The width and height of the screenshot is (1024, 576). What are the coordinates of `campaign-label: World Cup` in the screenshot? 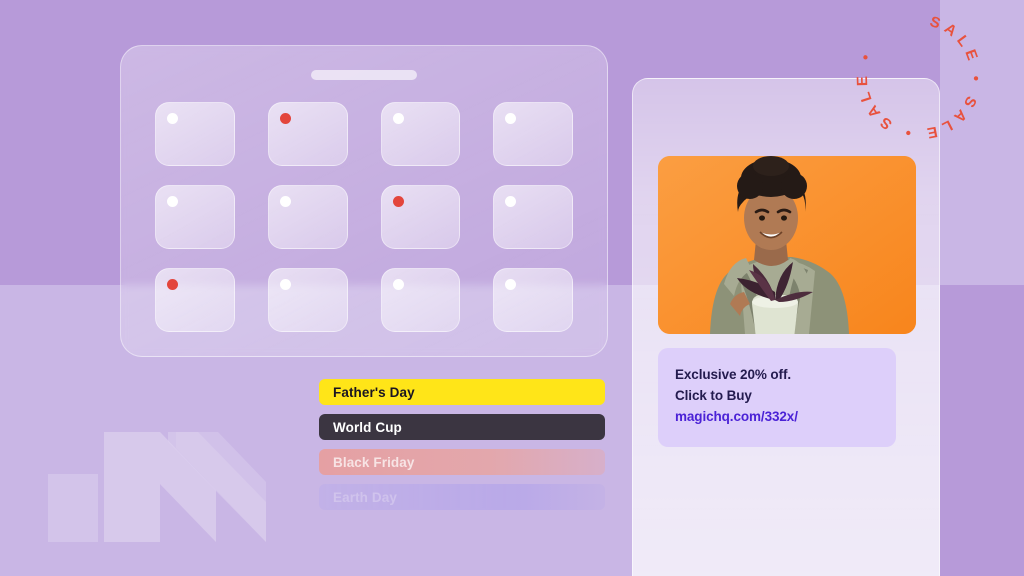 It's located at (367, 427).